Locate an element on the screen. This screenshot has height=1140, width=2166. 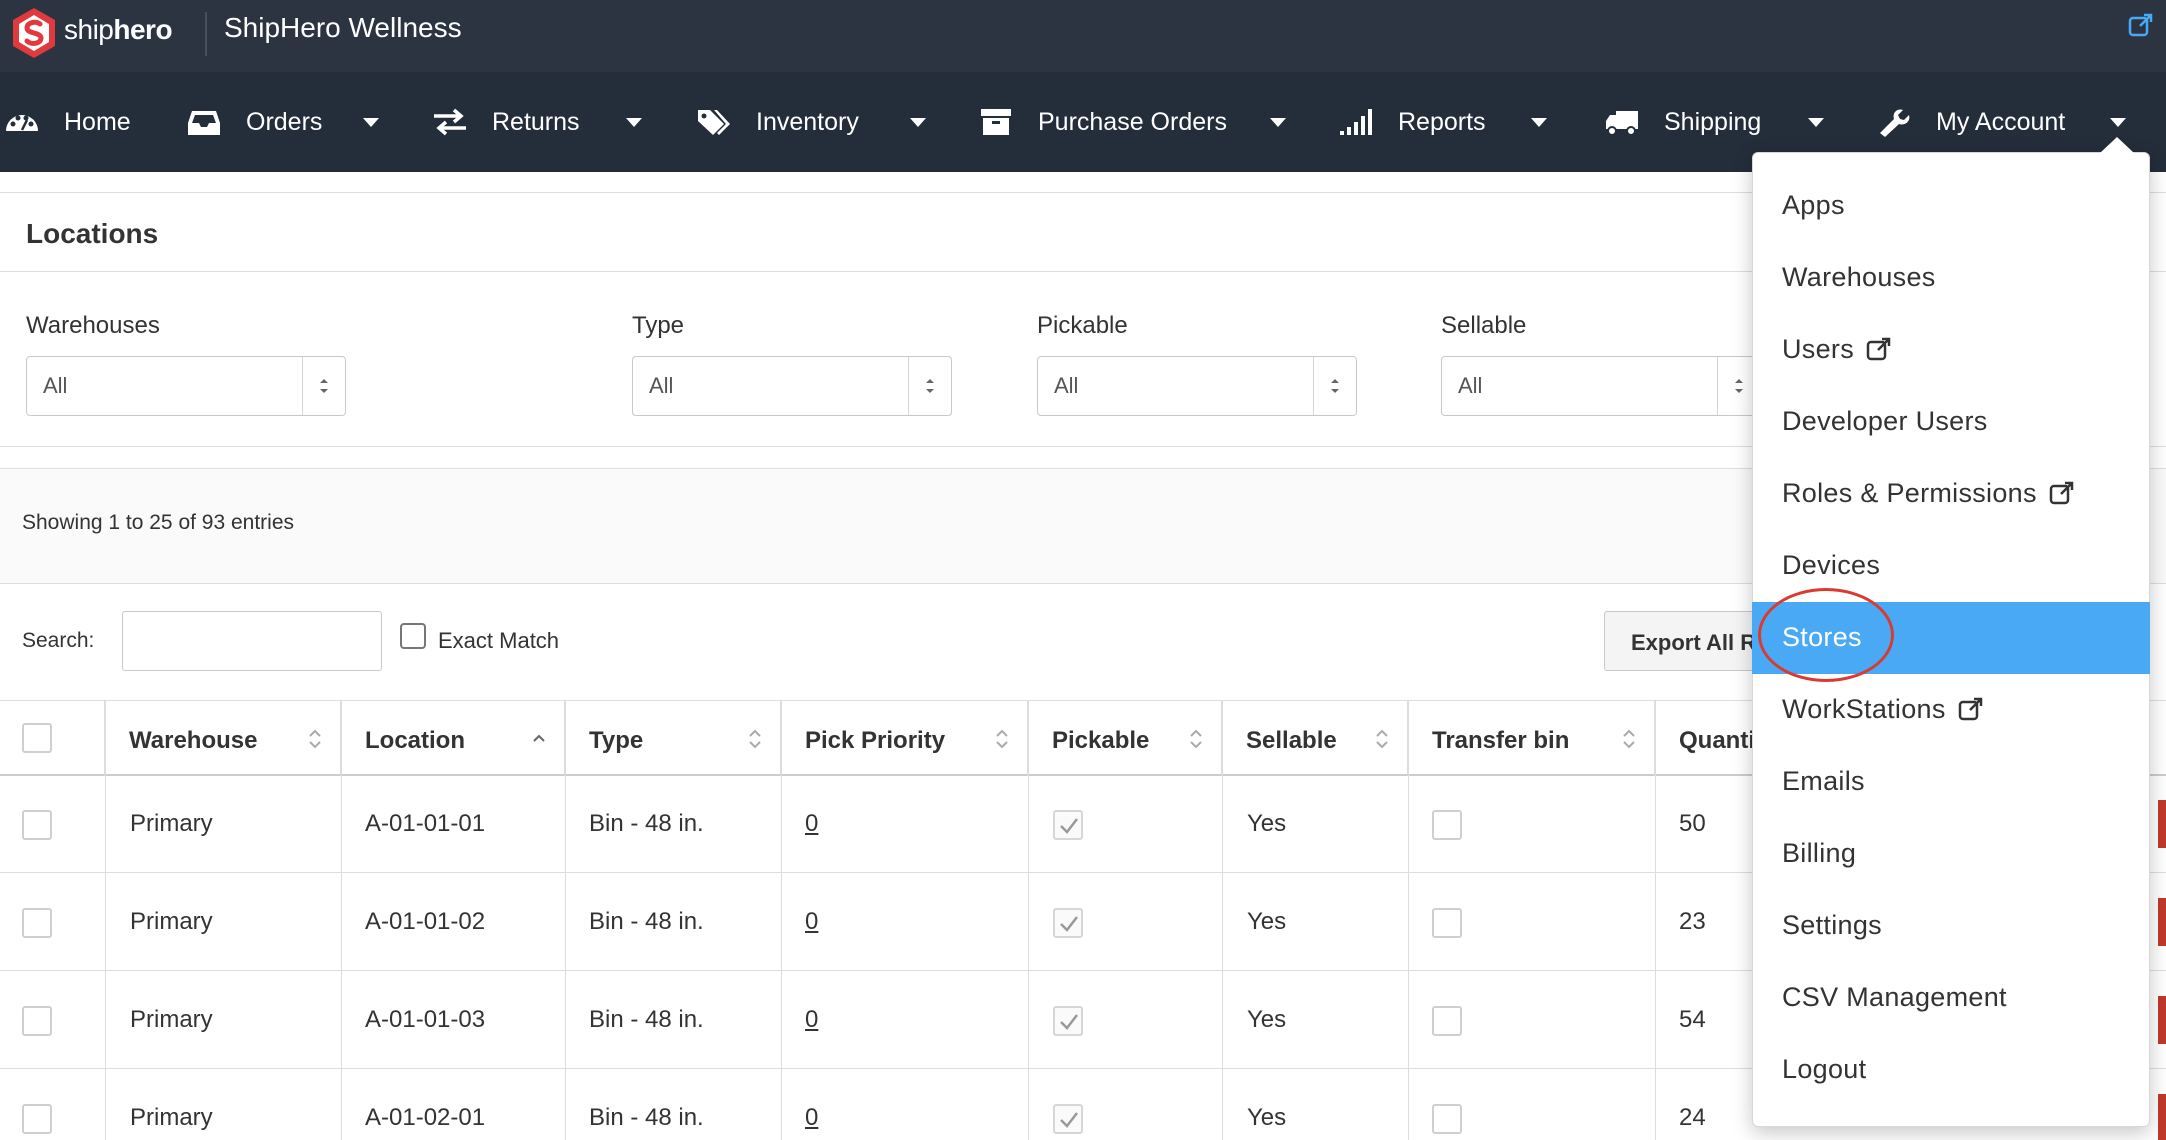
column-header-pick-priority: Pick Priority is located at coordinates (904, 738).